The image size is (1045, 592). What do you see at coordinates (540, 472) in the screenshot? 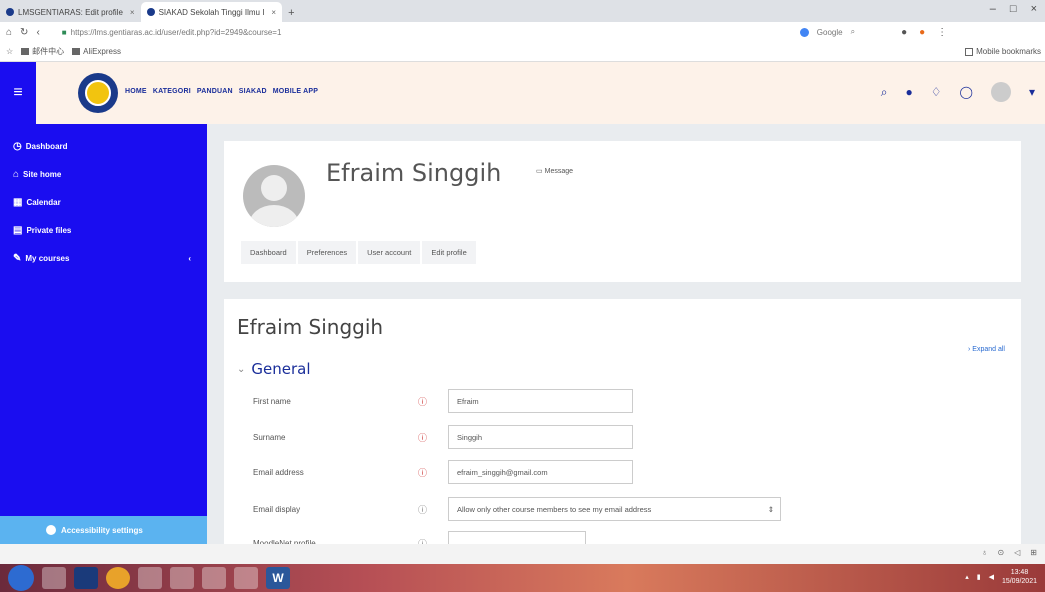
I see `email-input: efraim_singgih@gmail.com` at bounding box center [540, 472].